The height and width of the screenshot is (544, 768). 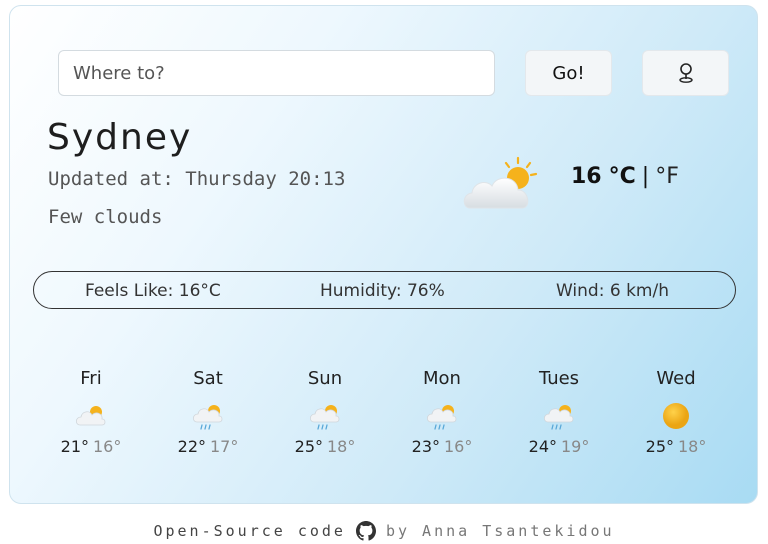 I want to click on humidity: Humidity: 76%, so click(x=382, y=291).